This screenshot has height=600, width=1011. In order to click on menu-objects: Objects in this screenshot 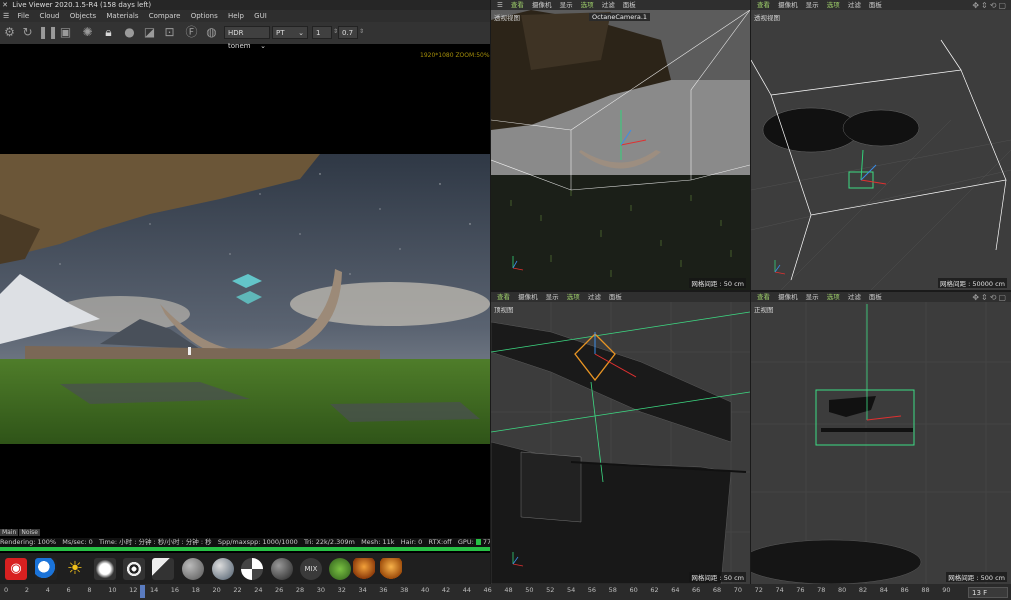, I will do `click(83, 16)`.